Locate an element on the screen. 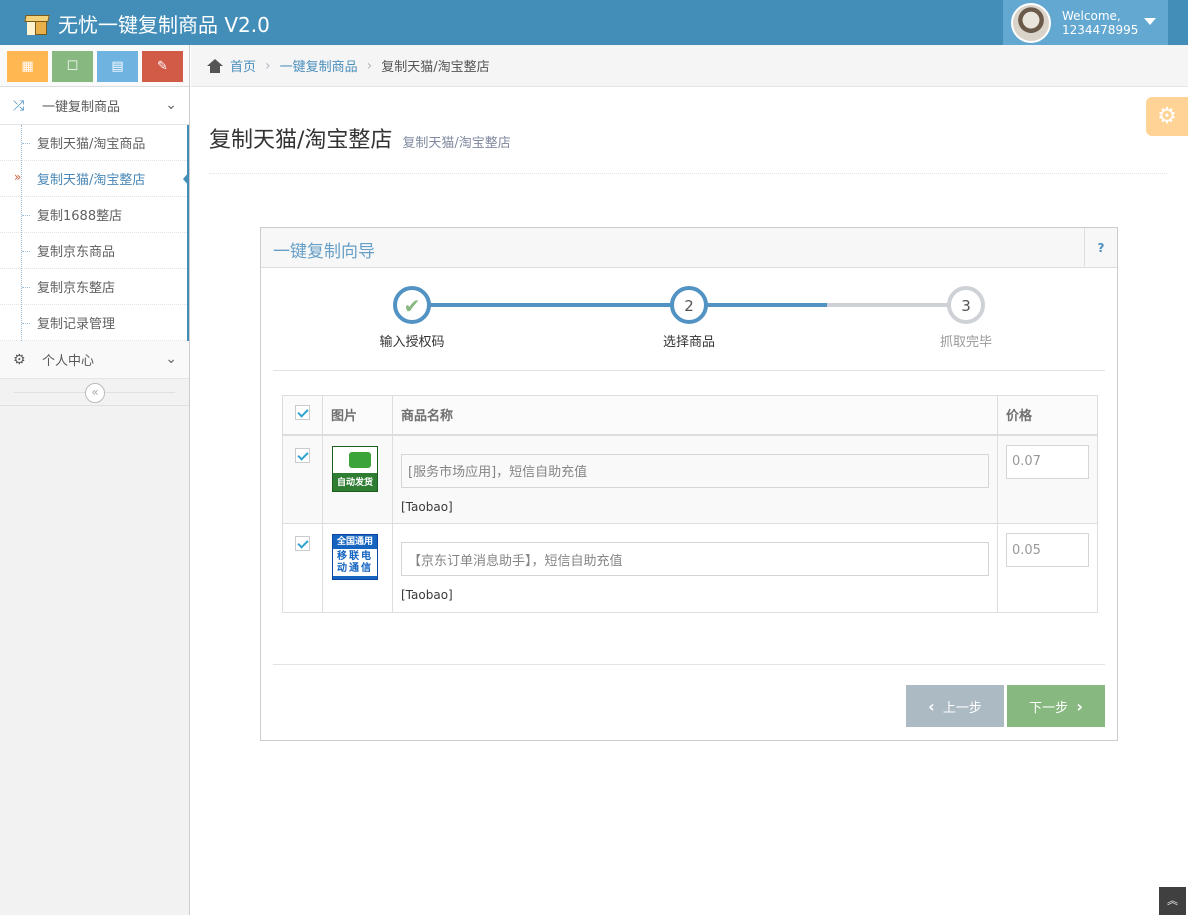  sidebar-item-copy-jd-product: 复制京东商品 is located at coordinates (93, 251).